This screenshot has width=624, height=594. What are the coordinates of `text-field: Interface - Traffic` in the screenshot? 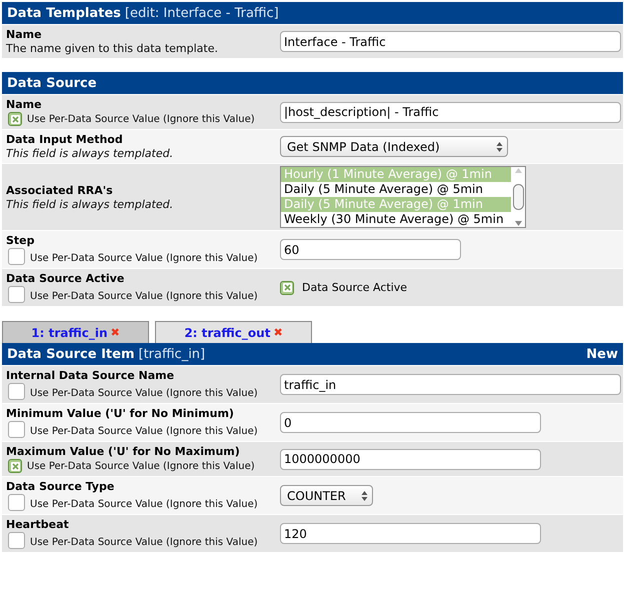 It's located at (450, 41).